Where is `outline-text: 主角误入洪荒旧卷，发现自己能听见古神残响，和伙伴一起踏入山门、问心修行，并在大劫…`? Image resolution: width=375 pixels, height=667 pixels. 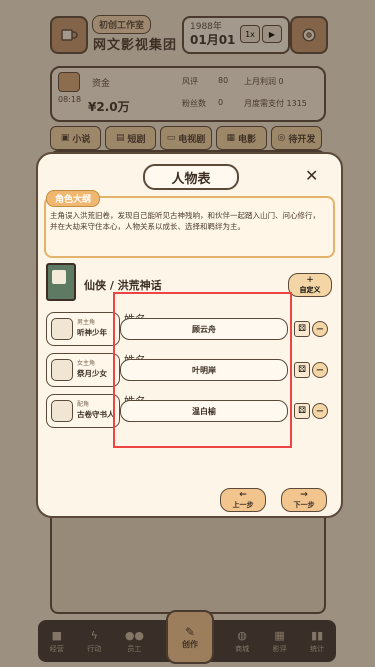
outline-text: 主角误入洪荒旧卷，发现自己能听见古神残响，和伙伴一起踏入山门、问心修行，并在大劫… is located at coordinates (185, 221).